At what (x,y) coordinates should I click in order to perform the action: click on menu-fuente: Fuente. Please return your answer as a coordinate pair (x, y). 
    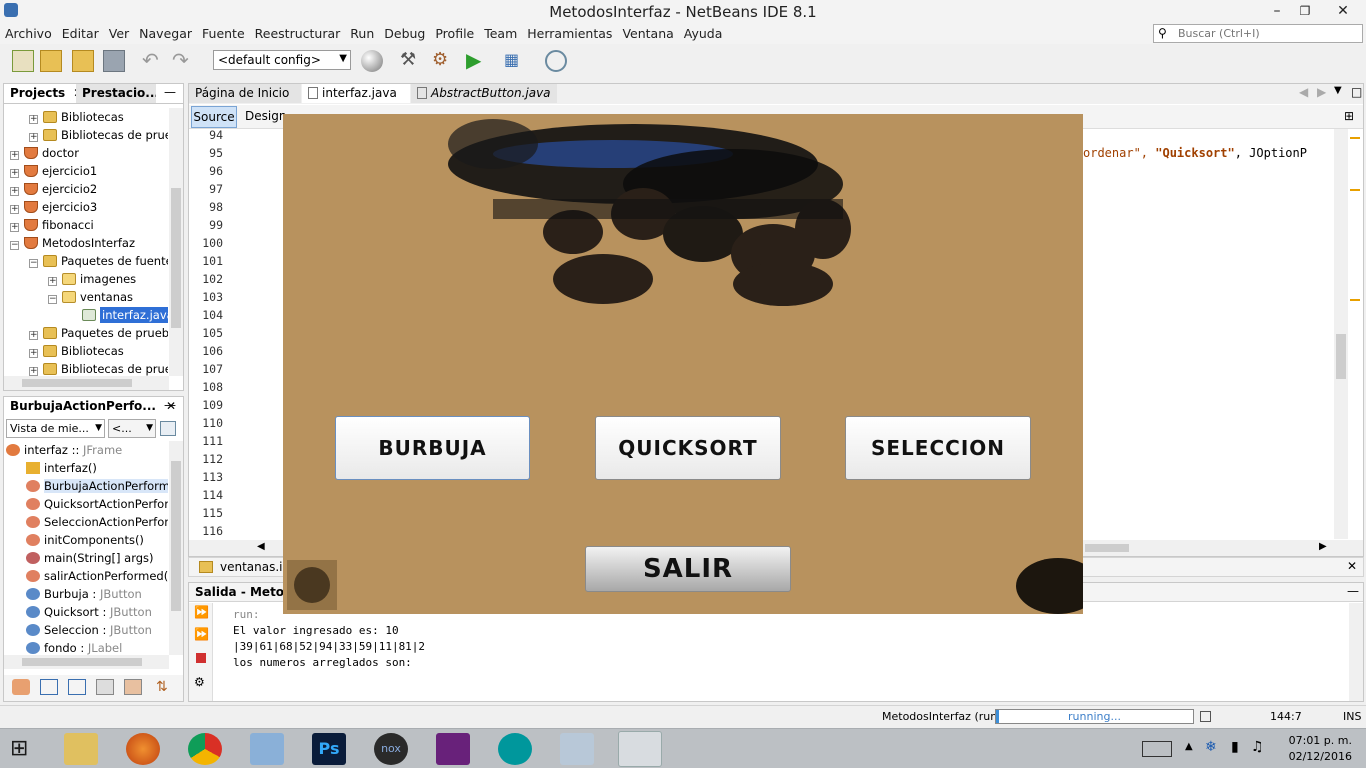
    Looking at the image, I should click on (223, 32).